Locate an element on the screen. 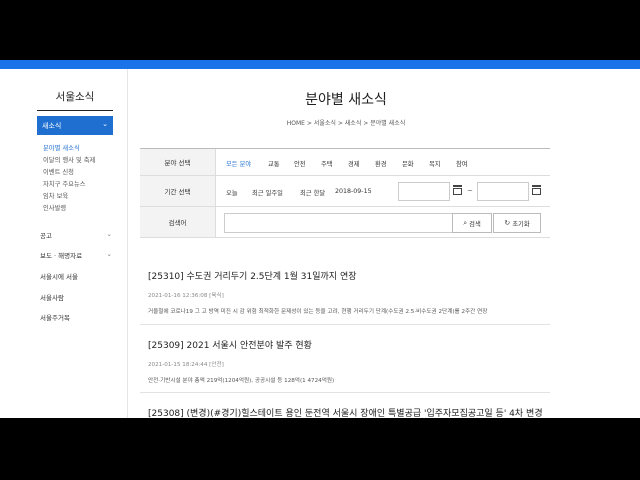 The width and height of the screenshot is (640, 480). category-safety: 안전 is located at coordinates (300, 163).